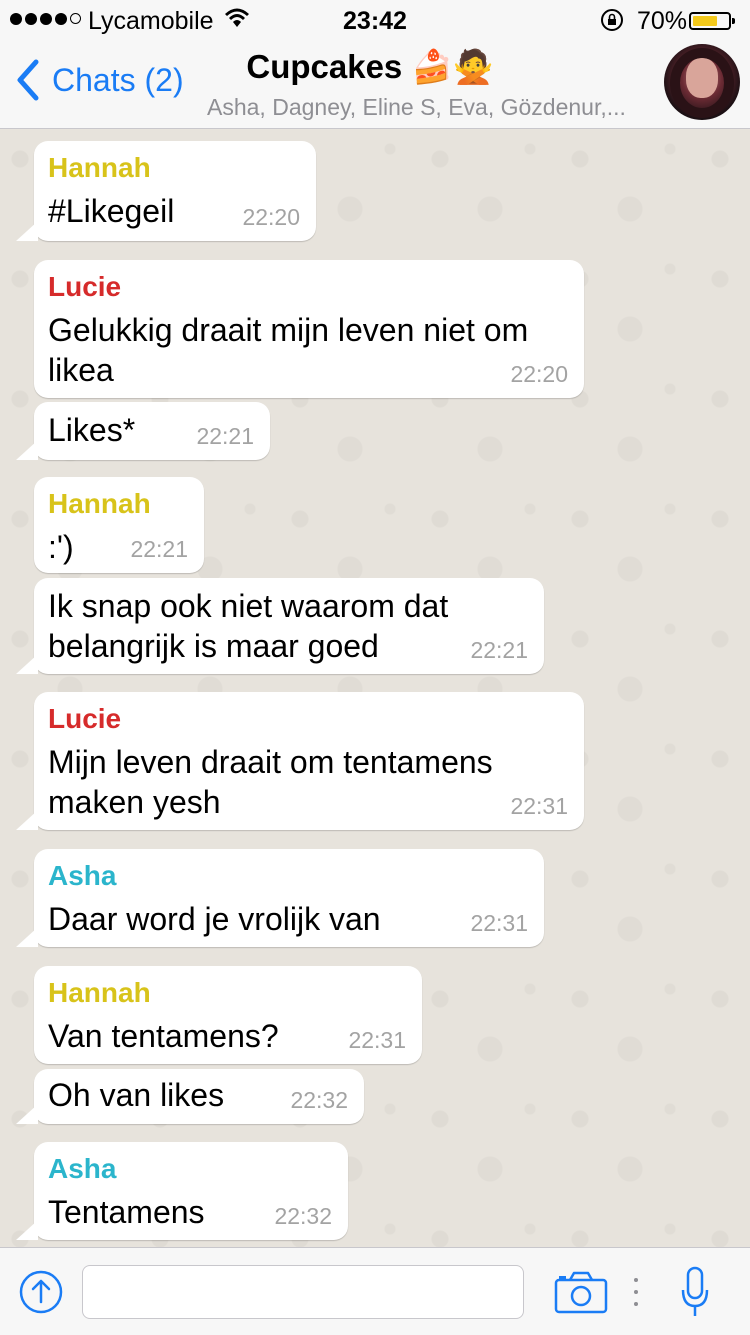 The height and width of the screenshot is (1335, 750). Describe the element at coordinates (143, 431) in the screenshot. I see `message-bubble: Likes* 22:21` at that location.